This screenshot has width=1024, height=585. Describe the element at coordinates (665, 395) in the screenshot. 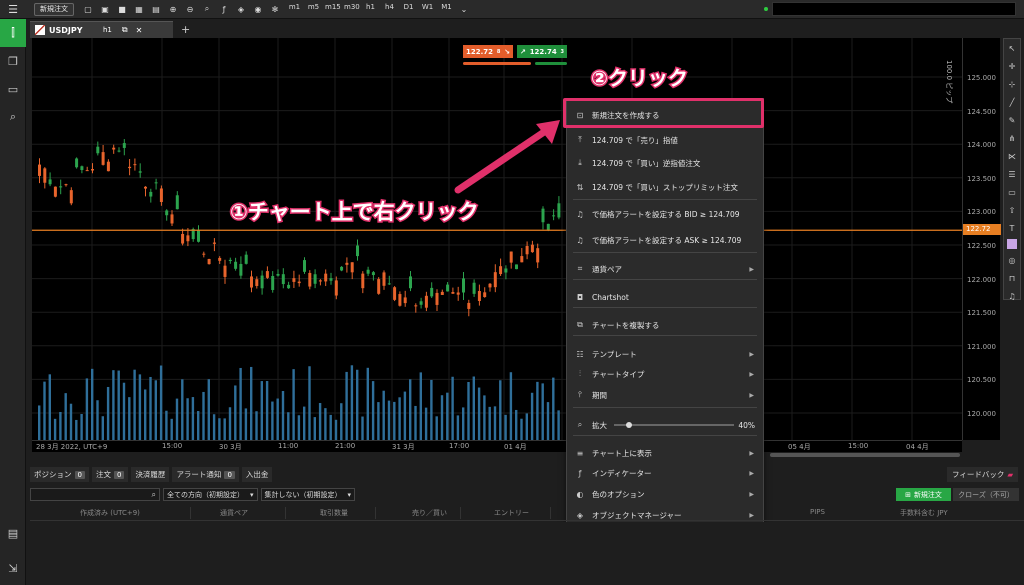

I see `menu-item-period: ⫯ 期間 ▶` at that location.